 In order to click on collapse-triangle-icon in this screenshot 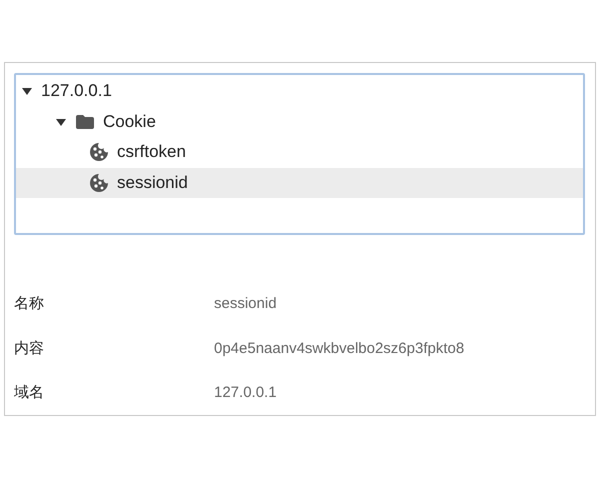, I will do `click(27, 91)`.